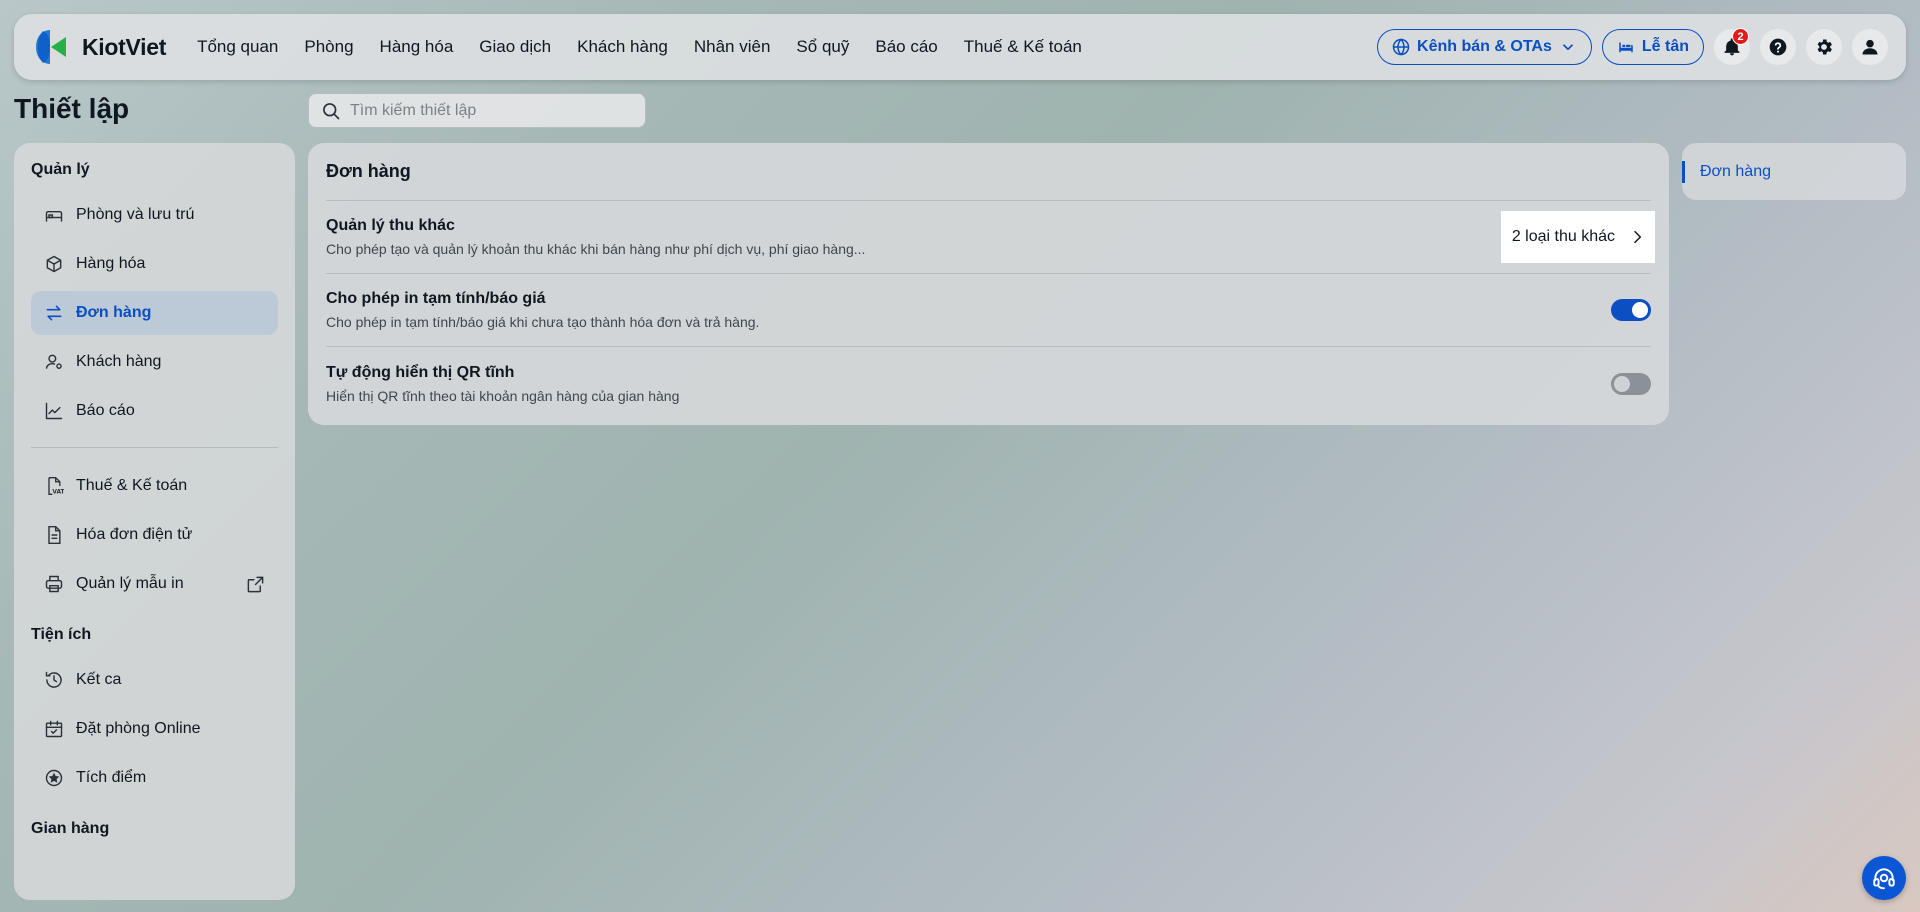 The width and height of the screenshot is (1920, 912). Describe the element at coordinates (154, 680) in the screenshot. I see `sidebar-item-shift-close: Kết ca` at that location.